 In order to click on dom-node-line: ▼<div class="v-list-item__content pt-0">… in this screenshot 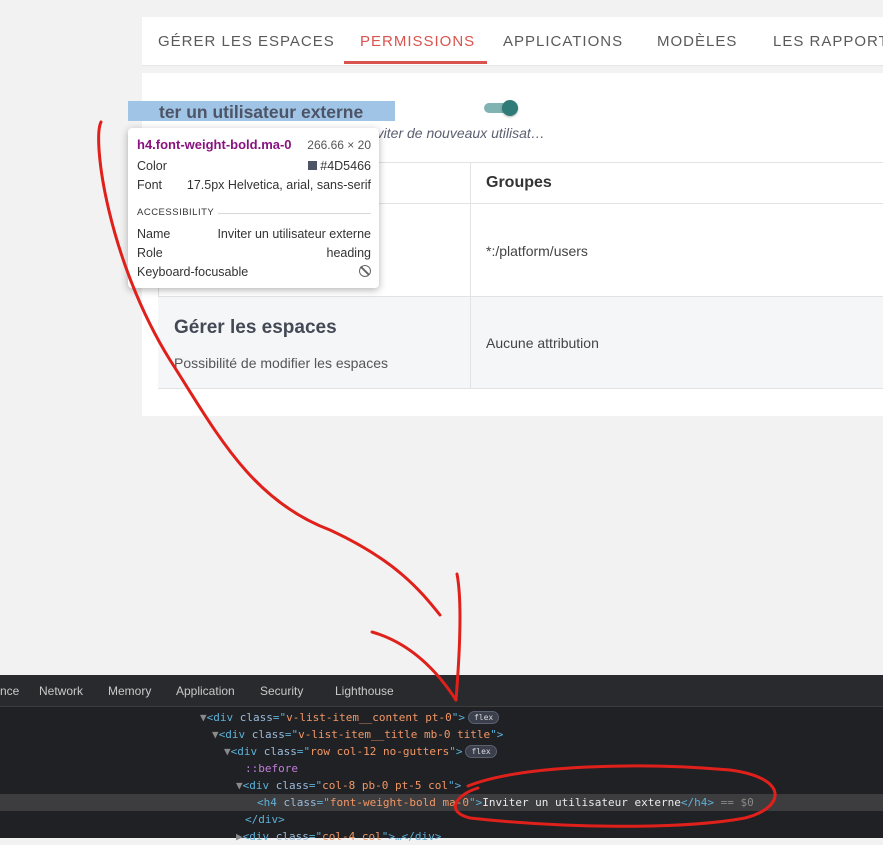, I will do `click(441, 717)`.